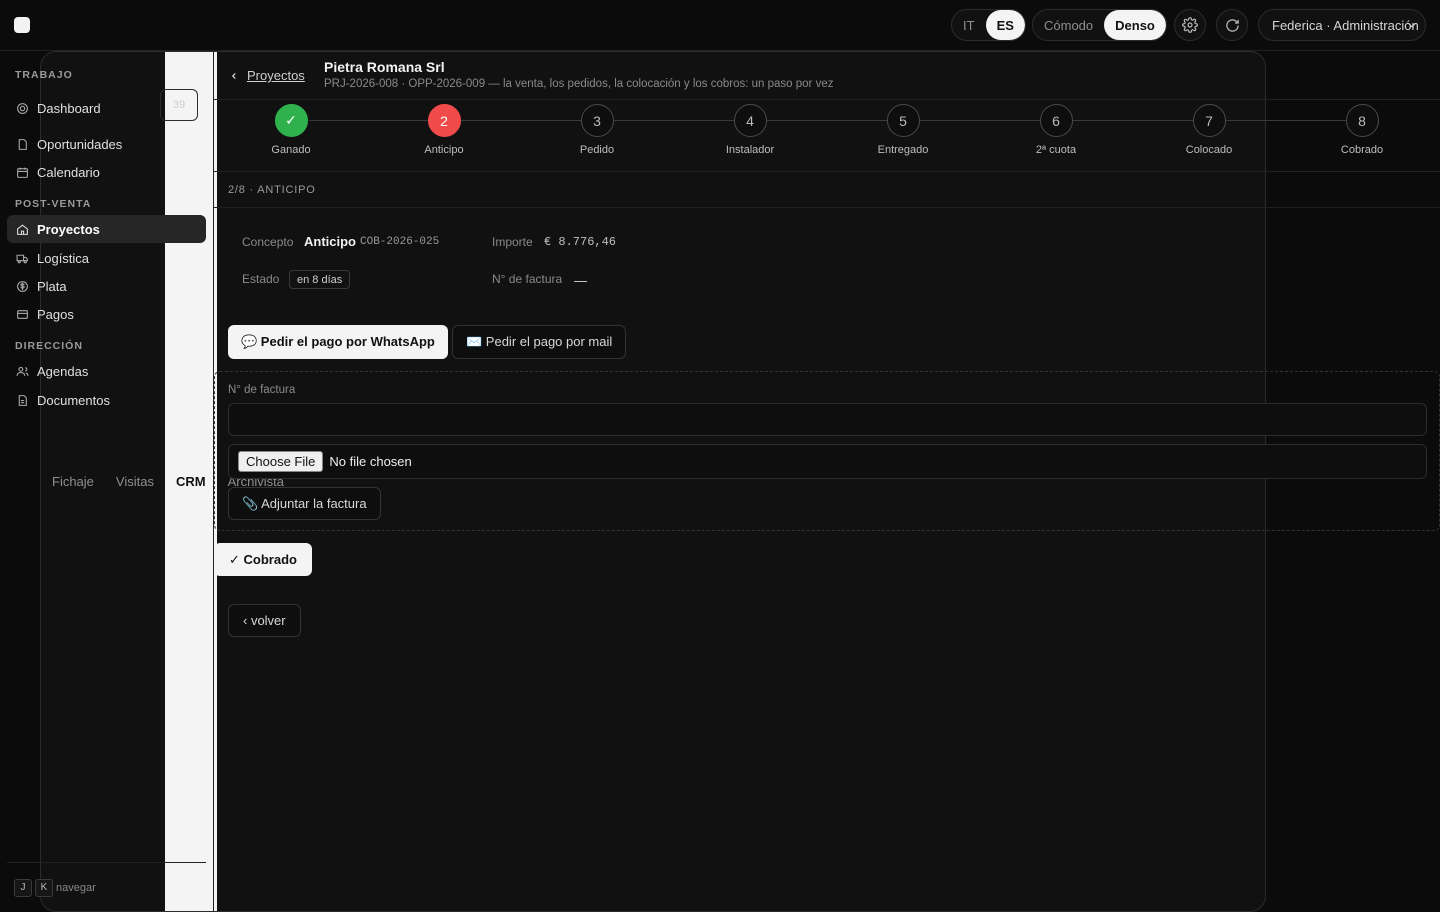 The image size is (1440, 912). Describe the element at coordinates (22, 286) in the screenshot. I see `dollar-icon` at that location.